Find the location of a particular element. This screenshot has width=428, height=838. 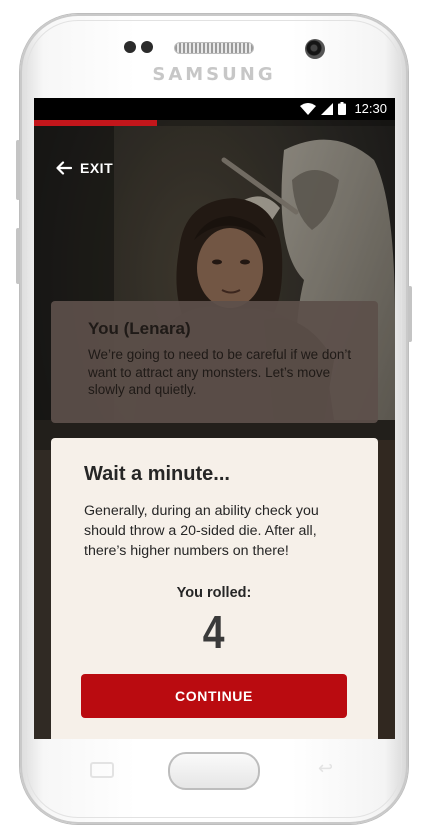

rolled-label: You rolled: is located at coordinates (214, 593).